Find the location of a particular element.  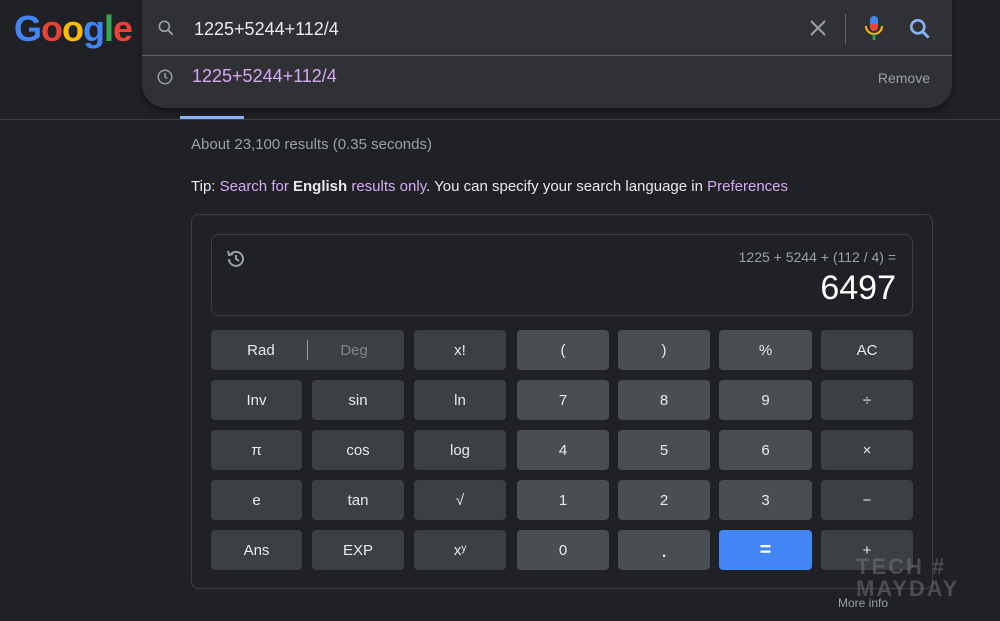

search-input is located at coordinates (474, 29).